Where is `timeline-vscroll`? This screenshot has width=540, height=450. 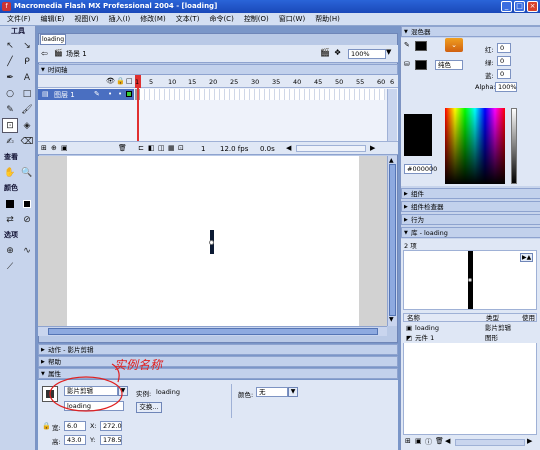
timeline-vscroll is located at coordinates (392, 115).